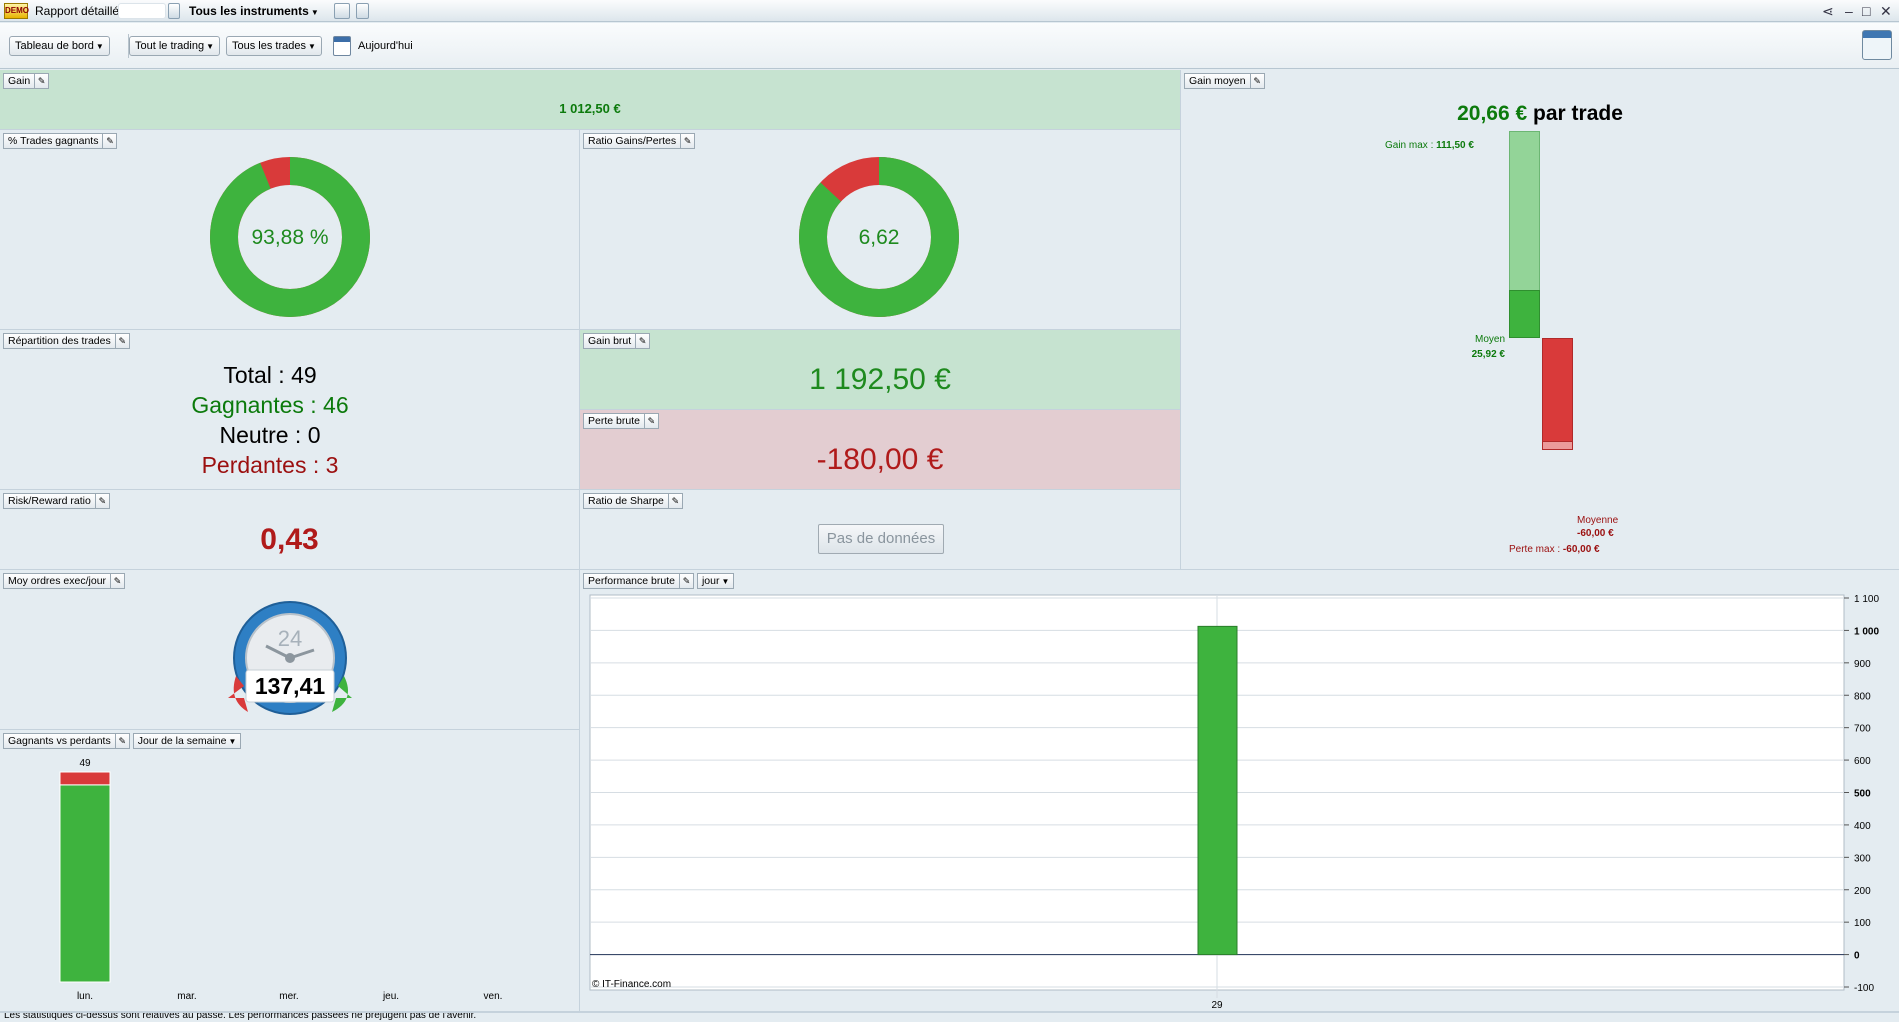 The width and height of the screenshot is (1899, 1022). Describe the element at coordinates (270, 465) in the screenshot. I see `losing-trades: Perdantes : 3` at that location.